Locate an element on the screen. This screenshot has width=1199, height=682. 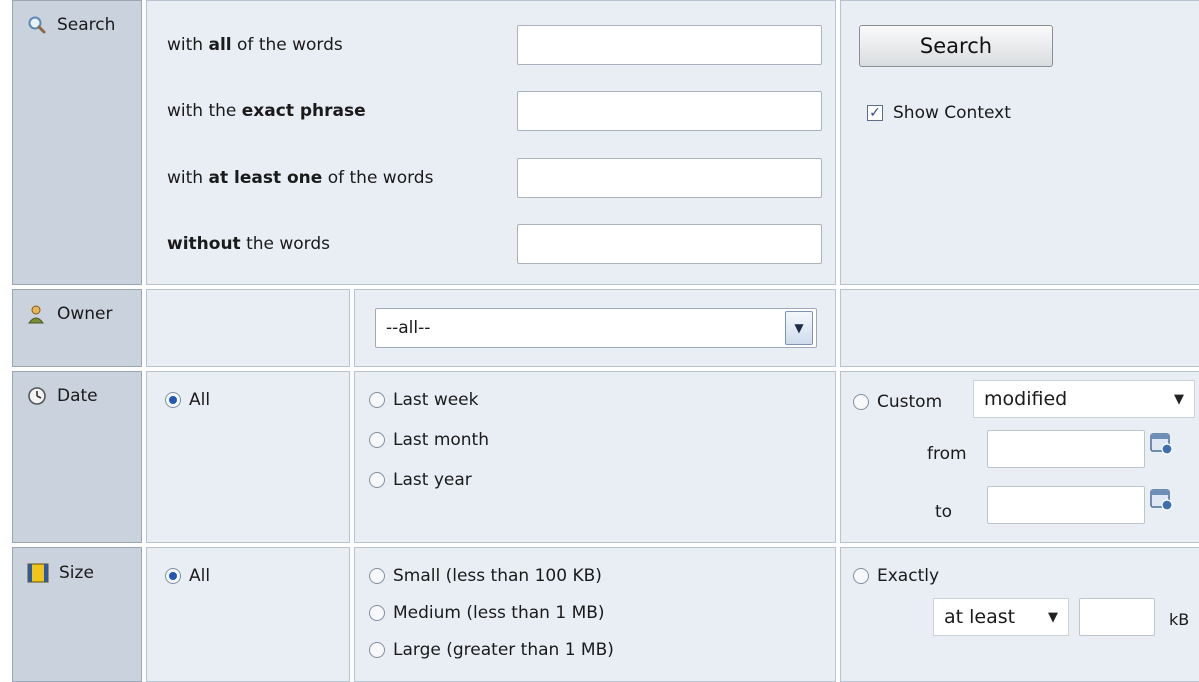
owner-empty-cell is located at coordinates (1019, 328).